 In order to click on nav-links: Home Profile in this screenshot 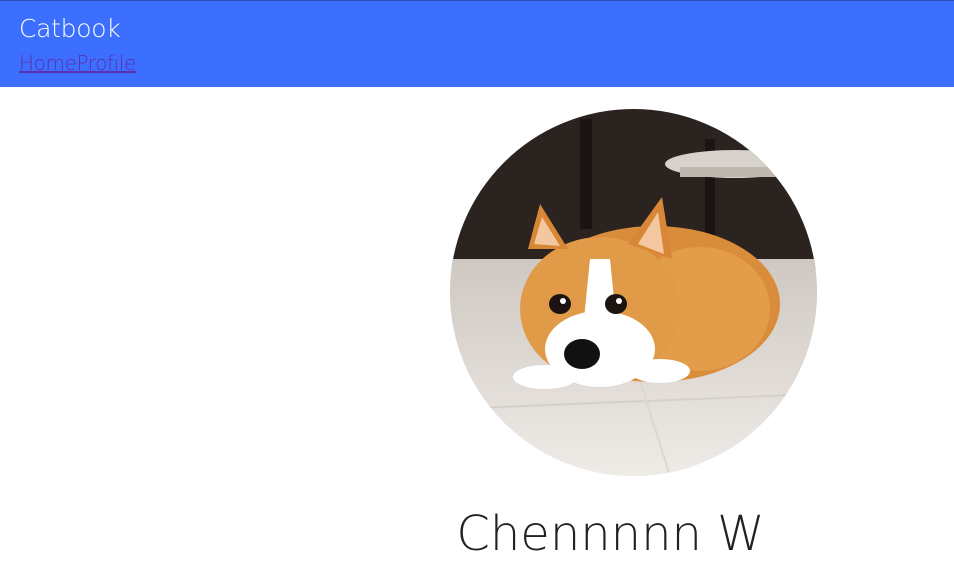, I will do `click(77, 63)`.